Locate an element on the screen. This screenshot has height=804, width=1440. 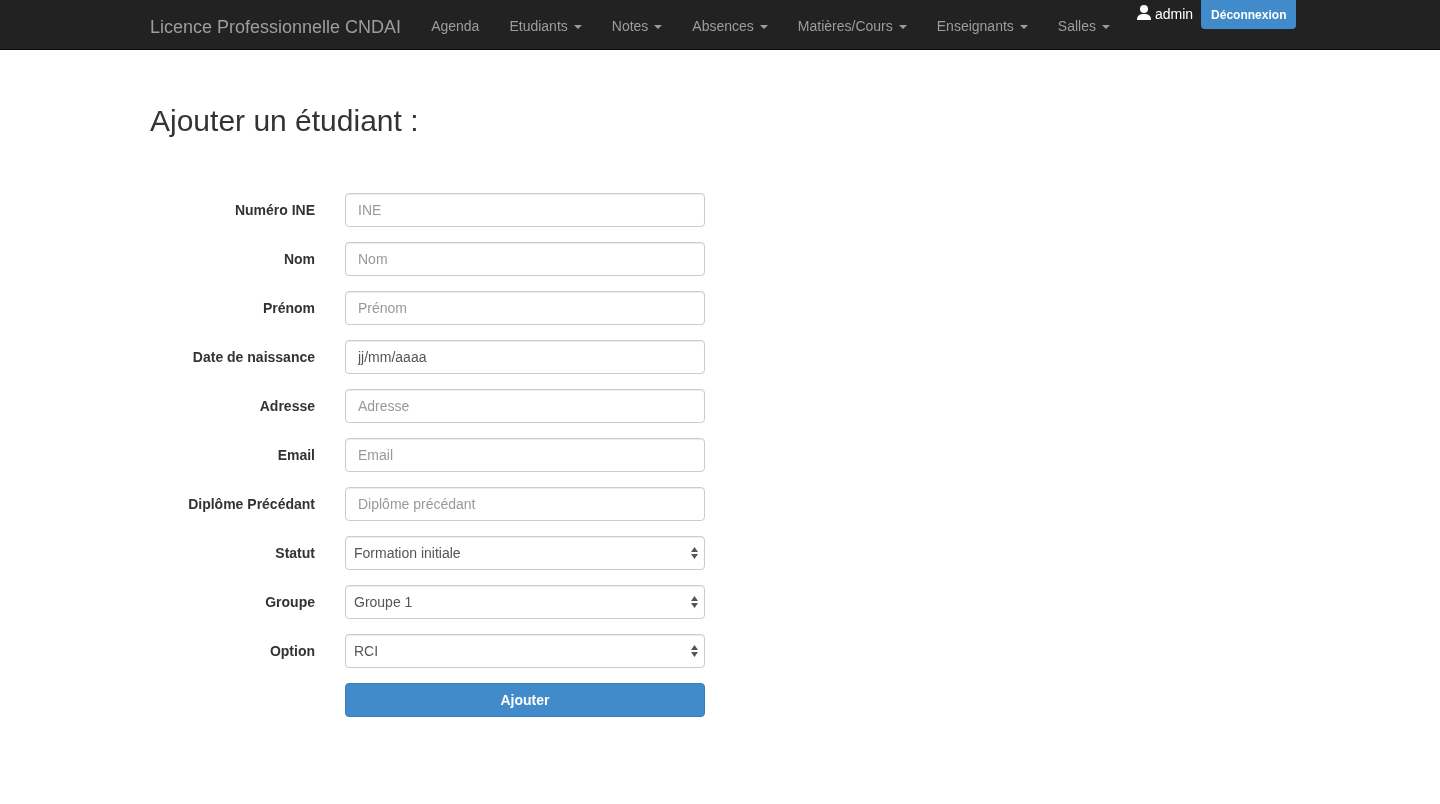
select-field: Groupe 1 is located at coordinates (525, 602).